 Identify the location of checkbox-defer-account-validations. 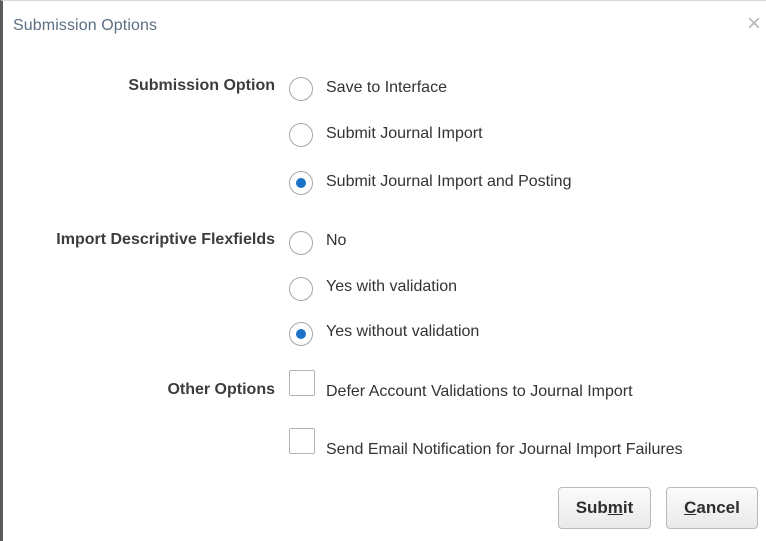
(302, 383).